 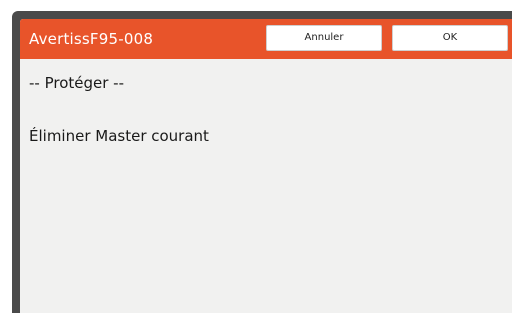 What do you see at coordinates (324, 38) in the screenshot?
I see `cancel-button: Annuler` at bounding box center [324, 38].